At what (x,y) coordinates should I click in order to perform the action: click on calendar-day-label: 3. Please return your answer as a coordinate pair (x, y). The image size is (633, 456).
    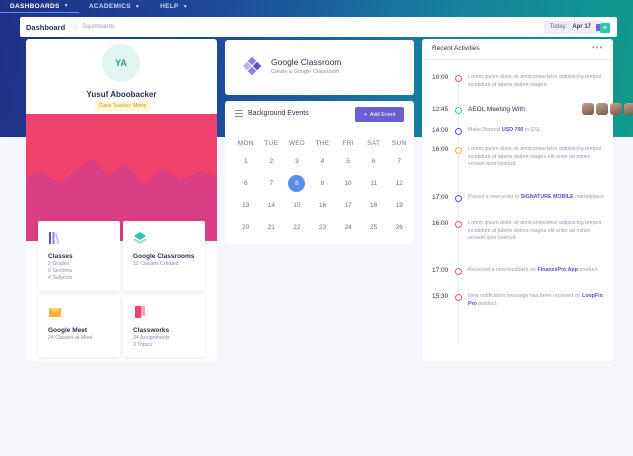
    Looking at the image, I should click on (297, 161).